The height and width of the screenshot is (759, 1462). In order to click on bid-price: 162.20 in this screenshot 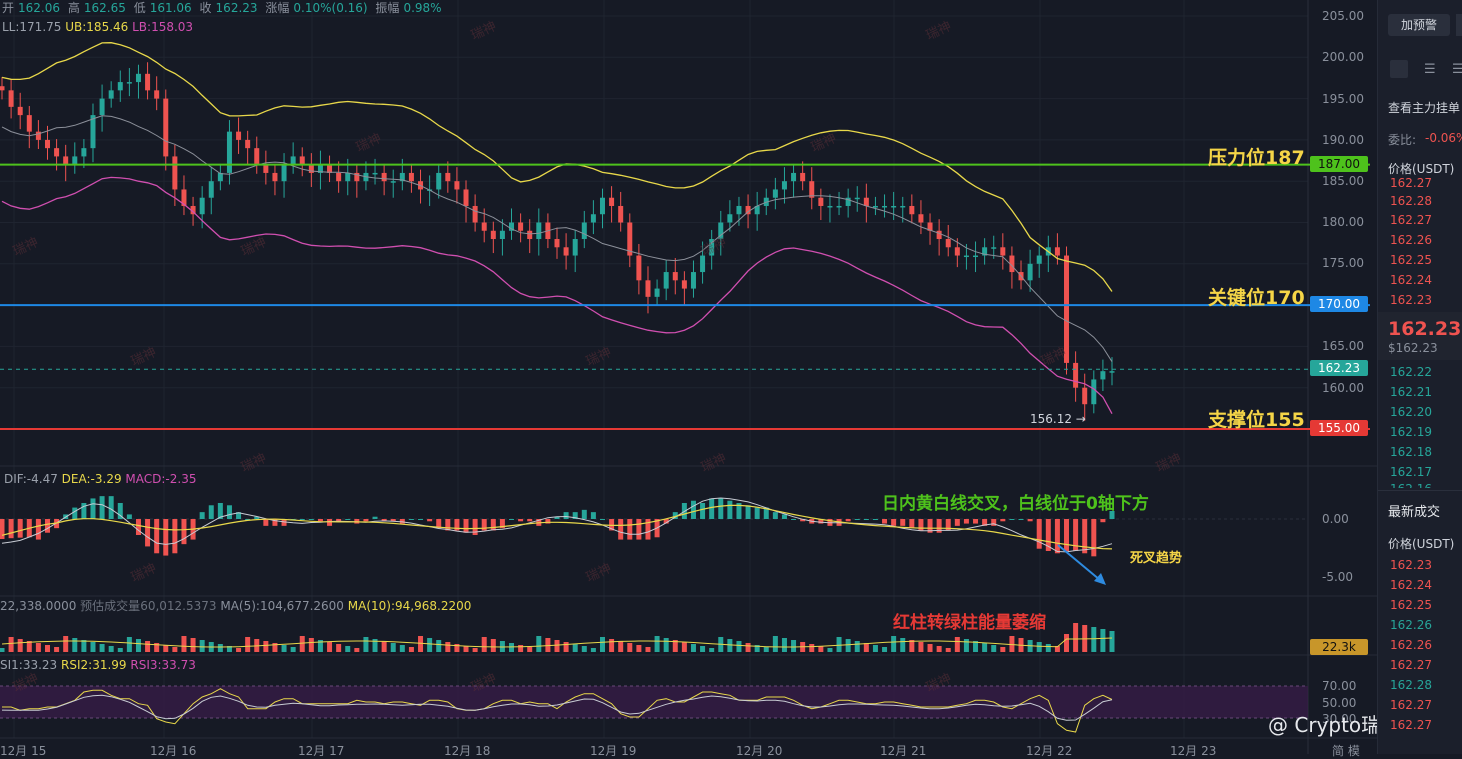, I will do `click(1411, 412)`.